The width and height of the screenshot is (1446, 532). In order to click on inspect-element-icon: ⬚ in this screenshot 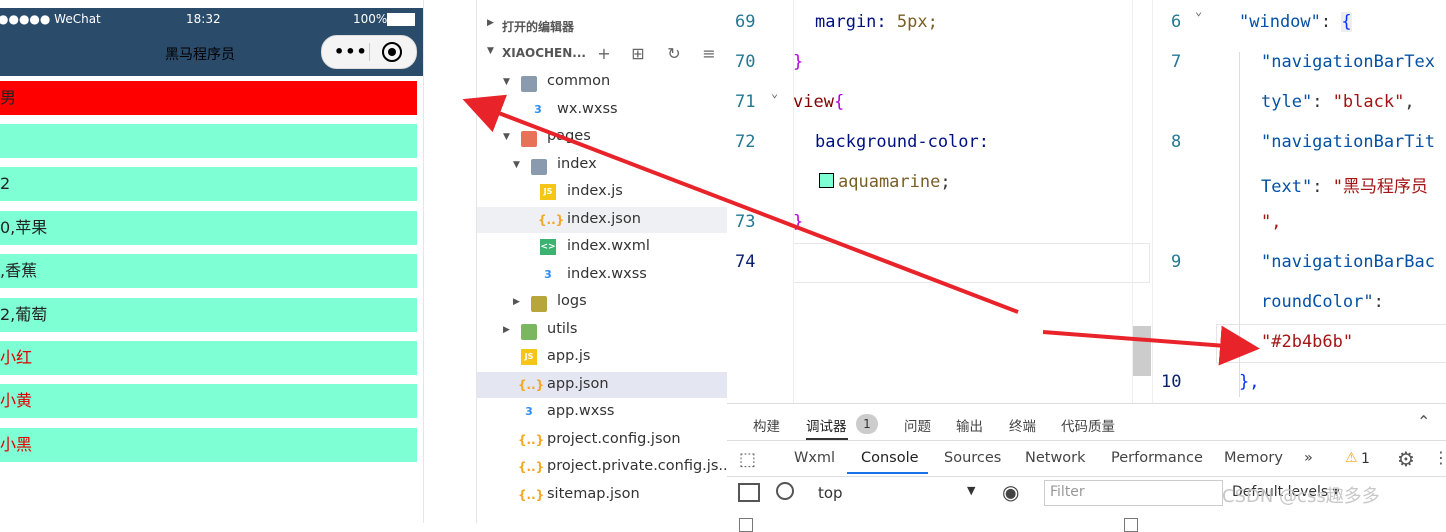, I will do `click(747, 459)`.